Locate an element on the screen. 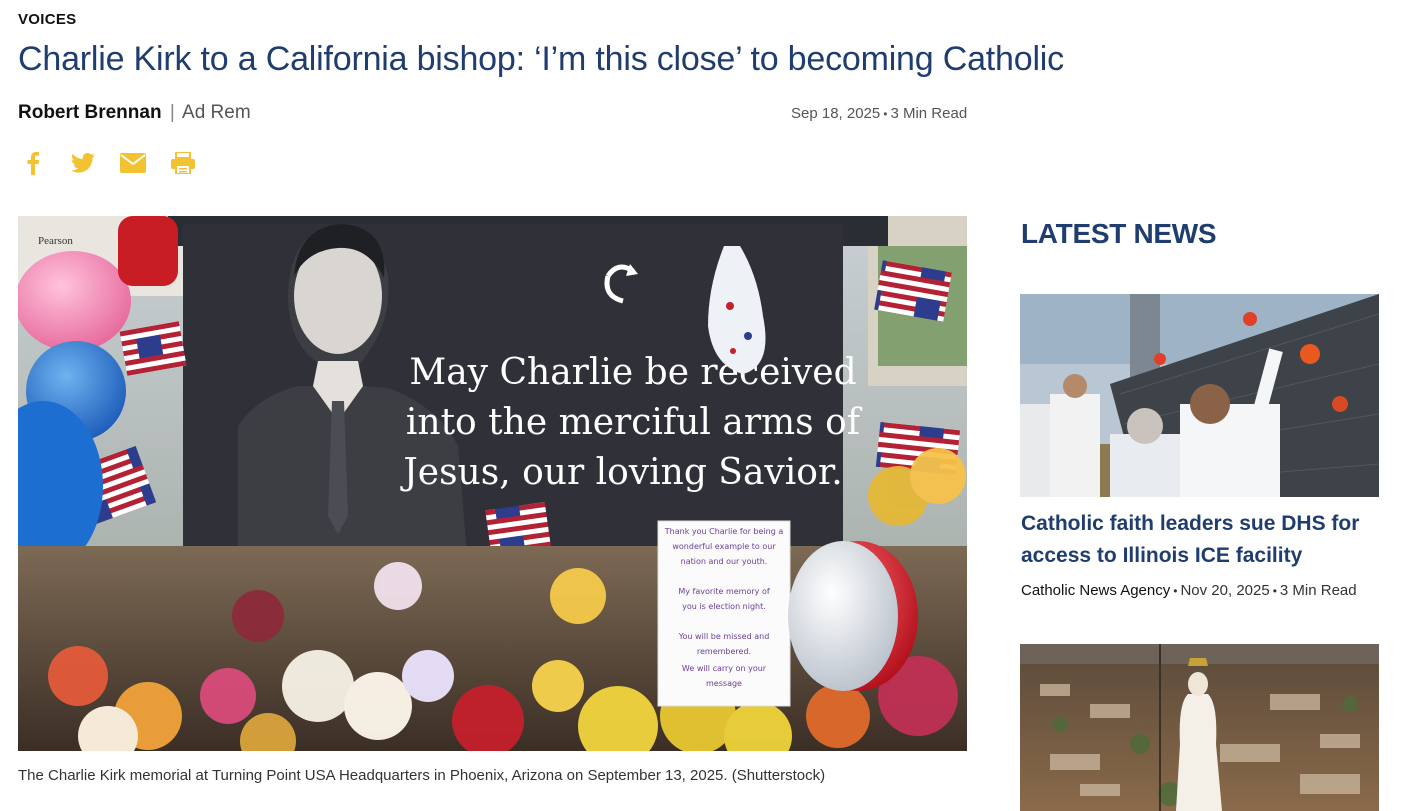 The width and height of the screenshot is (1403, 811). column-name: Ad Rem is located at coordinates (216, 112).